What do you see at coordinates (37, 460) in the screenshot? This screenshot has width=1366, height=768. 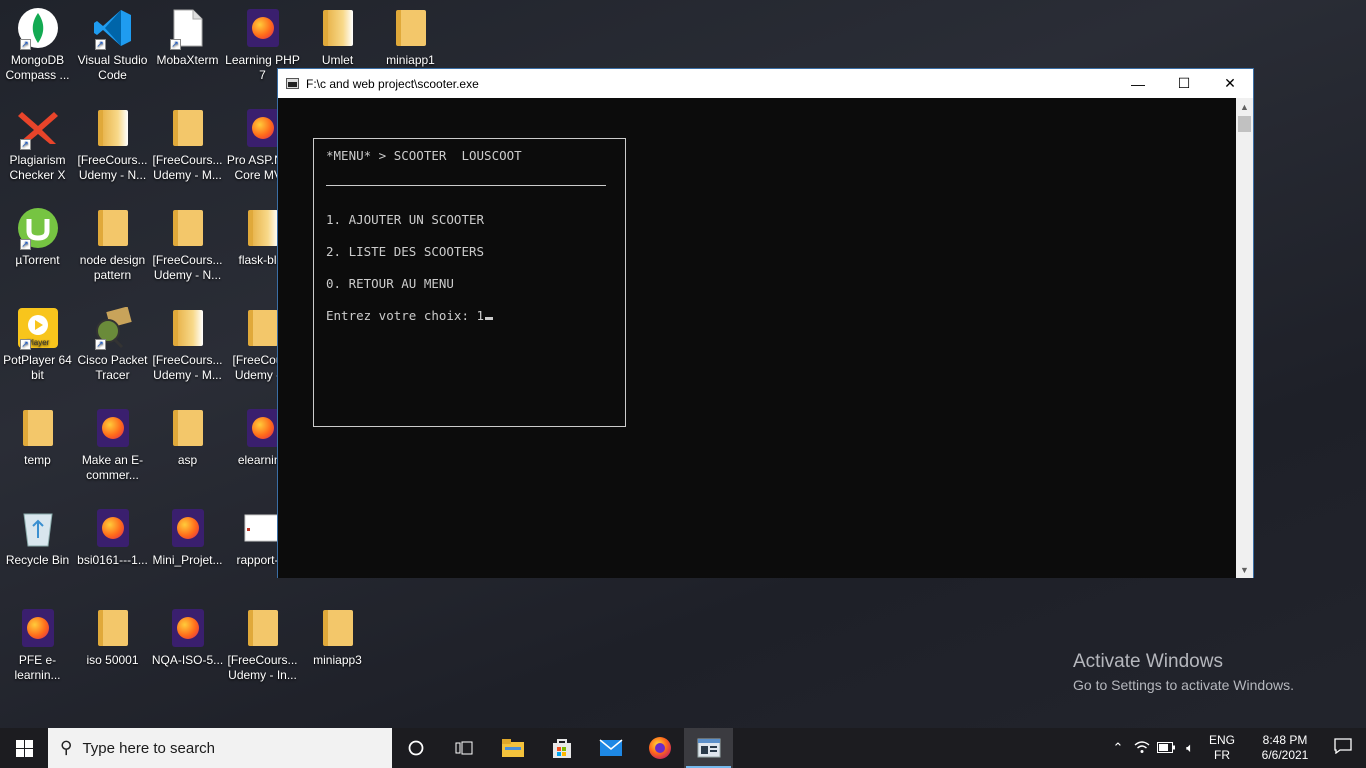 I see `desktop-icon-label: temp` at bounding box center [37, 460].